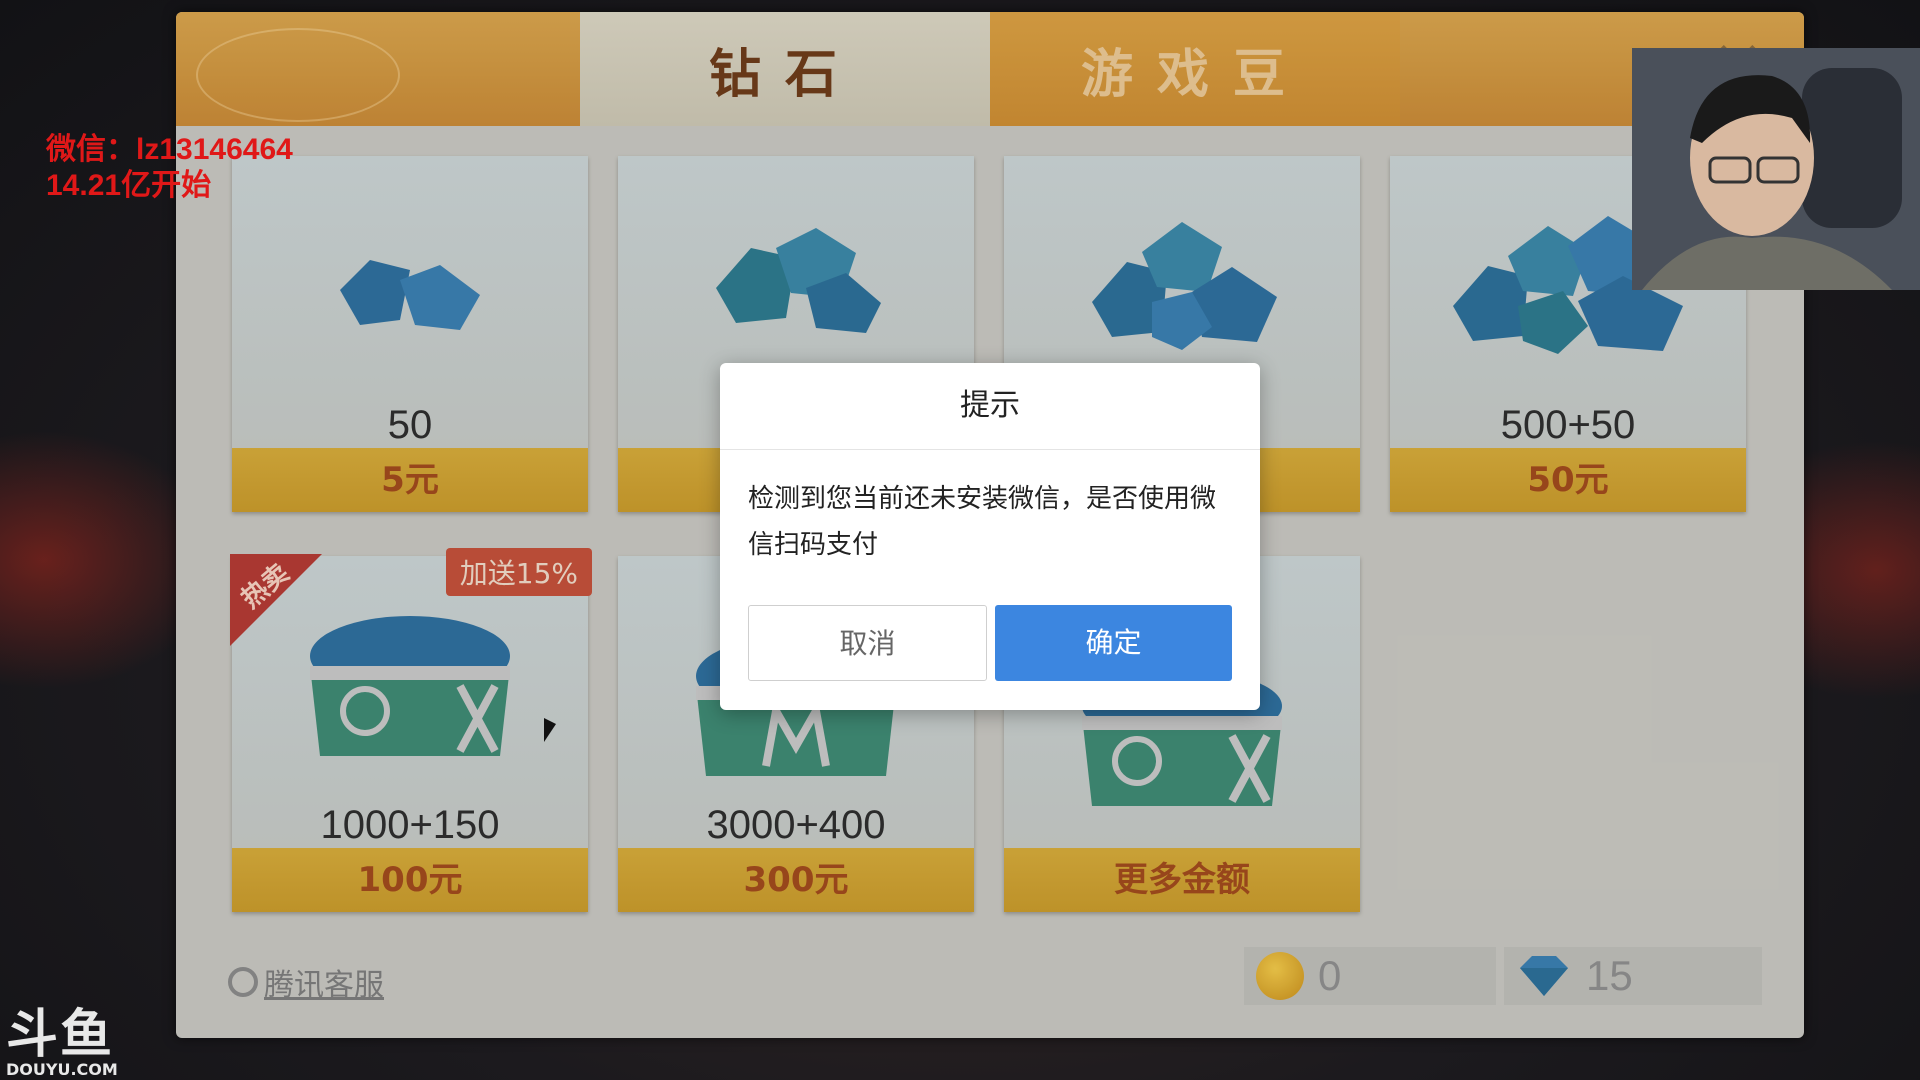  What do you see at coordinates (129, 185) in the screenshot?
I see `start-note: 14.21亿开始` at bounding box center [129, 185].